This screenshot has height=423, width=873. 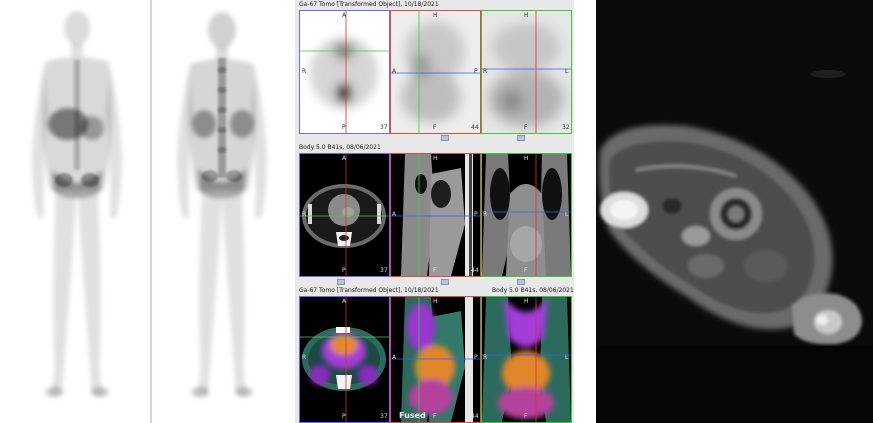 I want to click on slice-number: 32, so click(x=566, y=127).